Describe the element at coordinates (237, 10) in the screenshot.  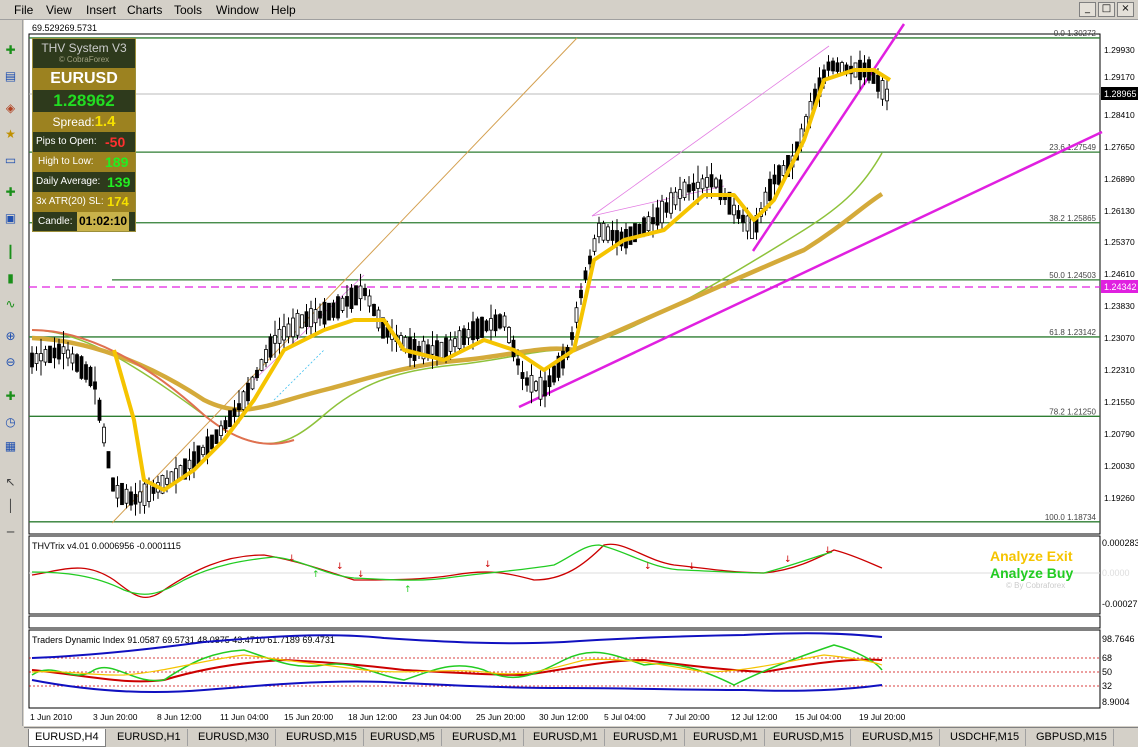
I see `menu-window: Window` at that location.